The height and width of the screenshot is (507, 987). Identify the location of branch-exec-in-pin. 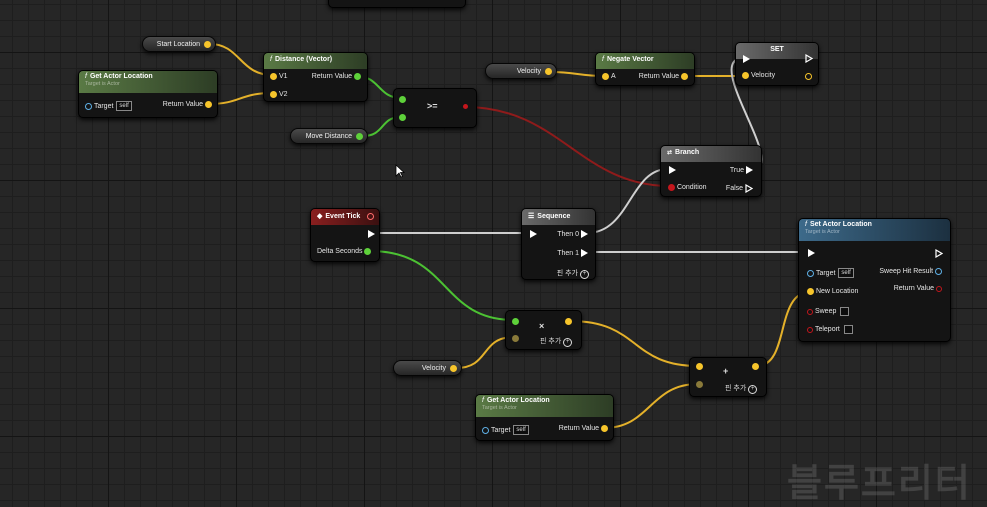
(672, 170).